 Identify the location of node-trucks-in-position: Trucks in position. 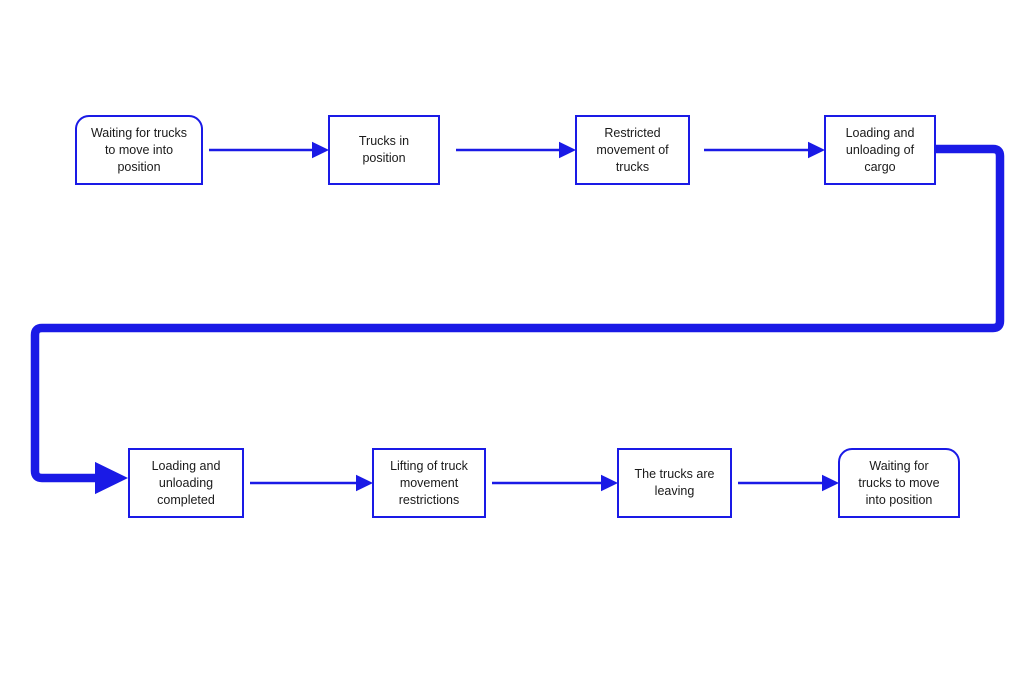
(384, 150).